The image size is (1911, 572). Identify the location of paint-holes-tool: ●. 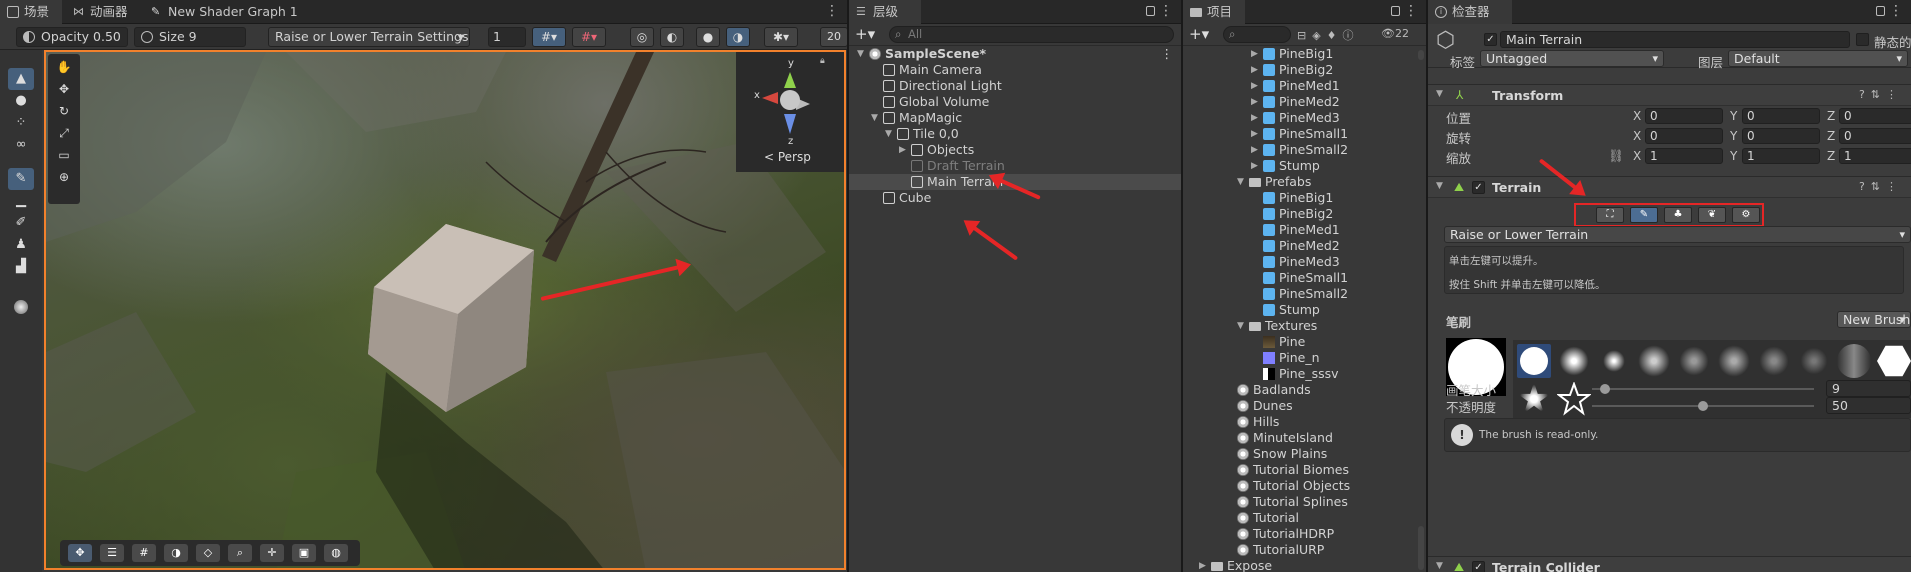
(21, 101).